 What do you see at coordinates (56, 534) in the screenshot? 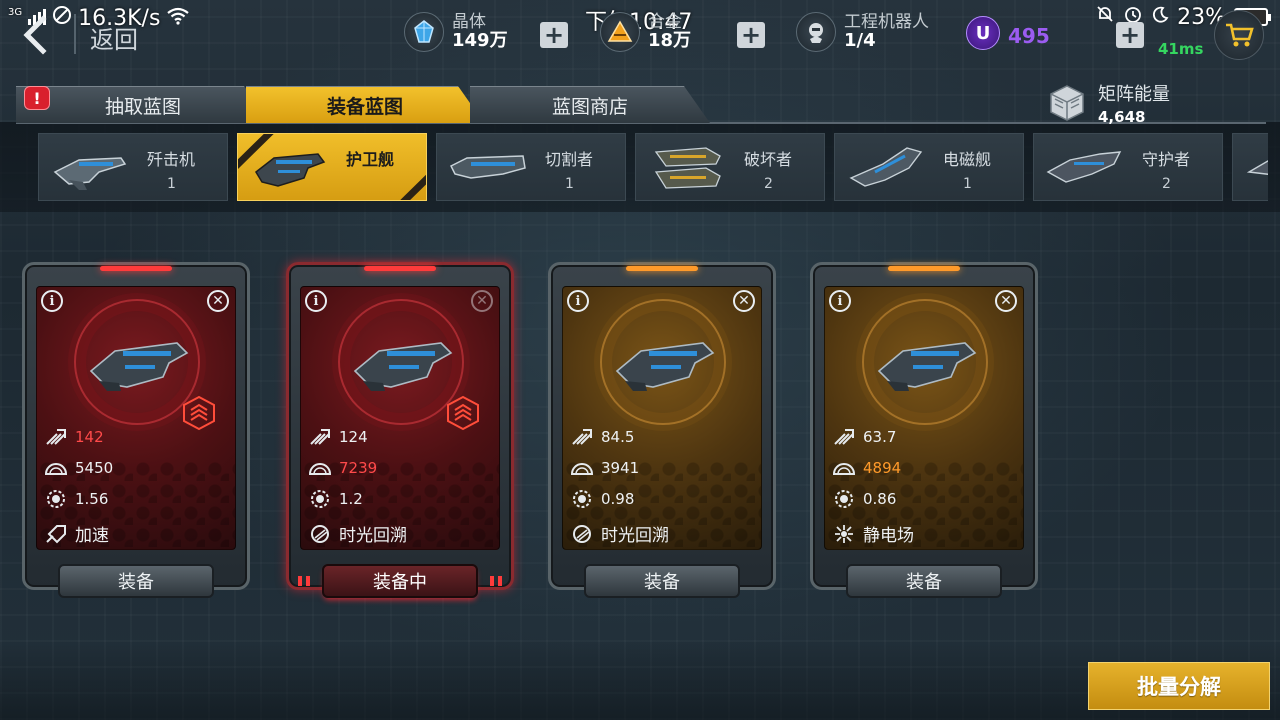
I see `boost-icon` at bounding box center [56, 534].